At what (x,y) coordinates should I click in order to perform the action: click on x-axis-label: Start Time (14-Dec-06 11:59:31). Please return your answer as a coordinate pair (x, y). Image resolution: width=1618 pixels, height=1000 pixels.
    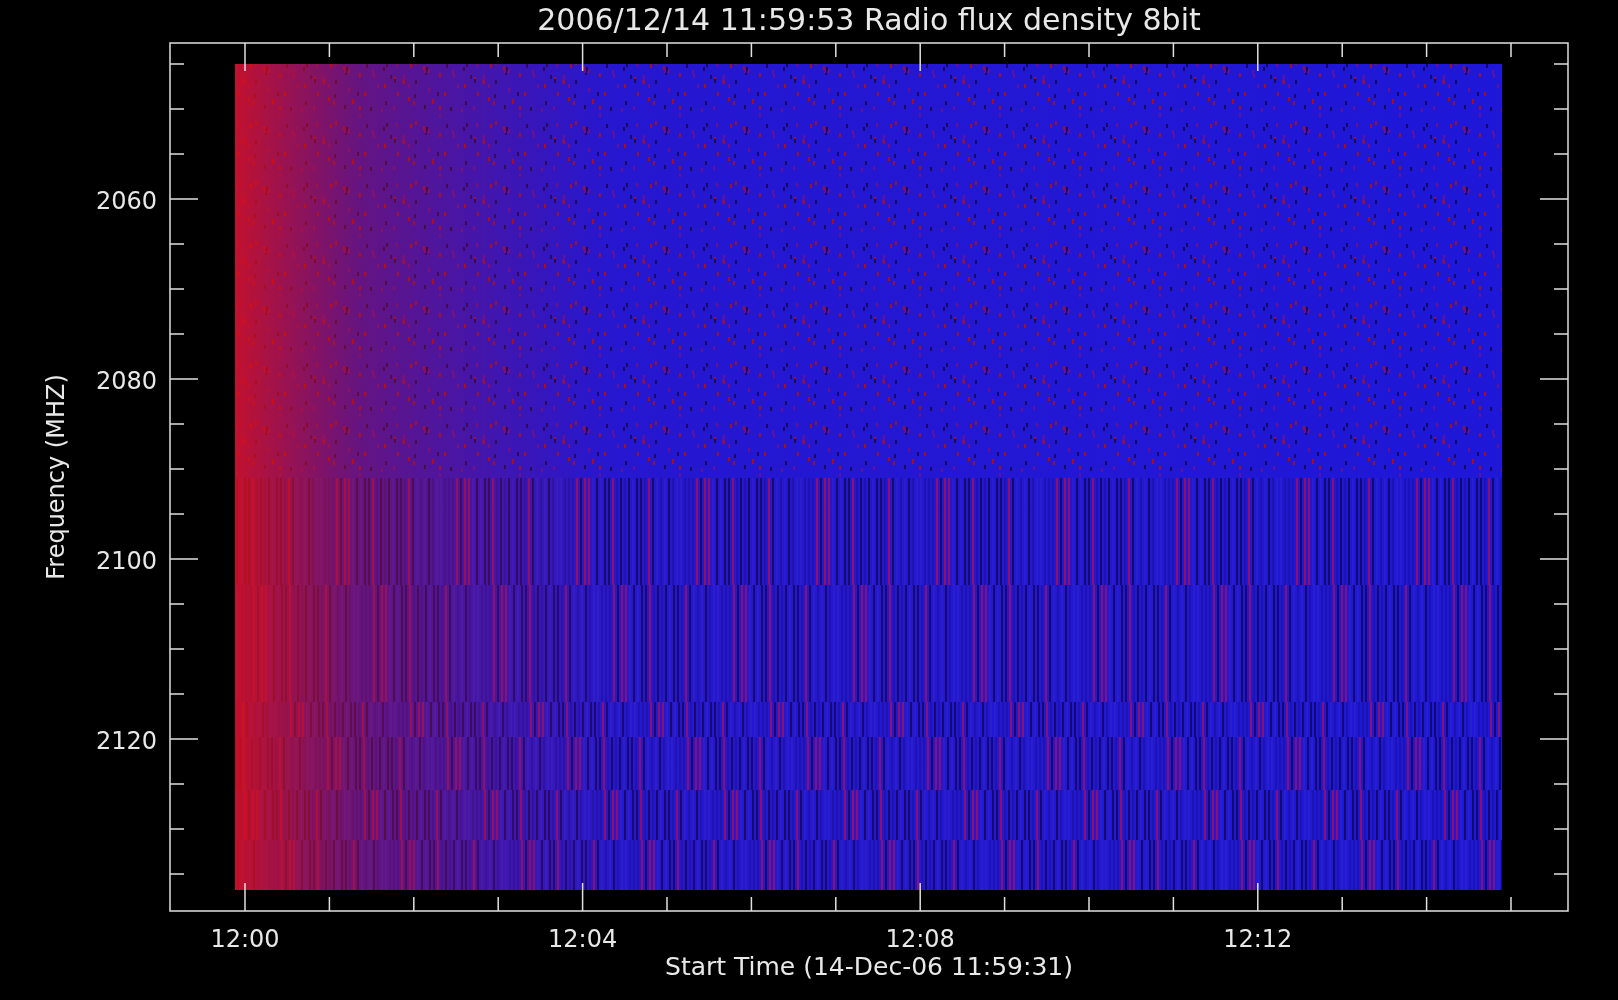
    Looking at the image, I should click on (869, 966).